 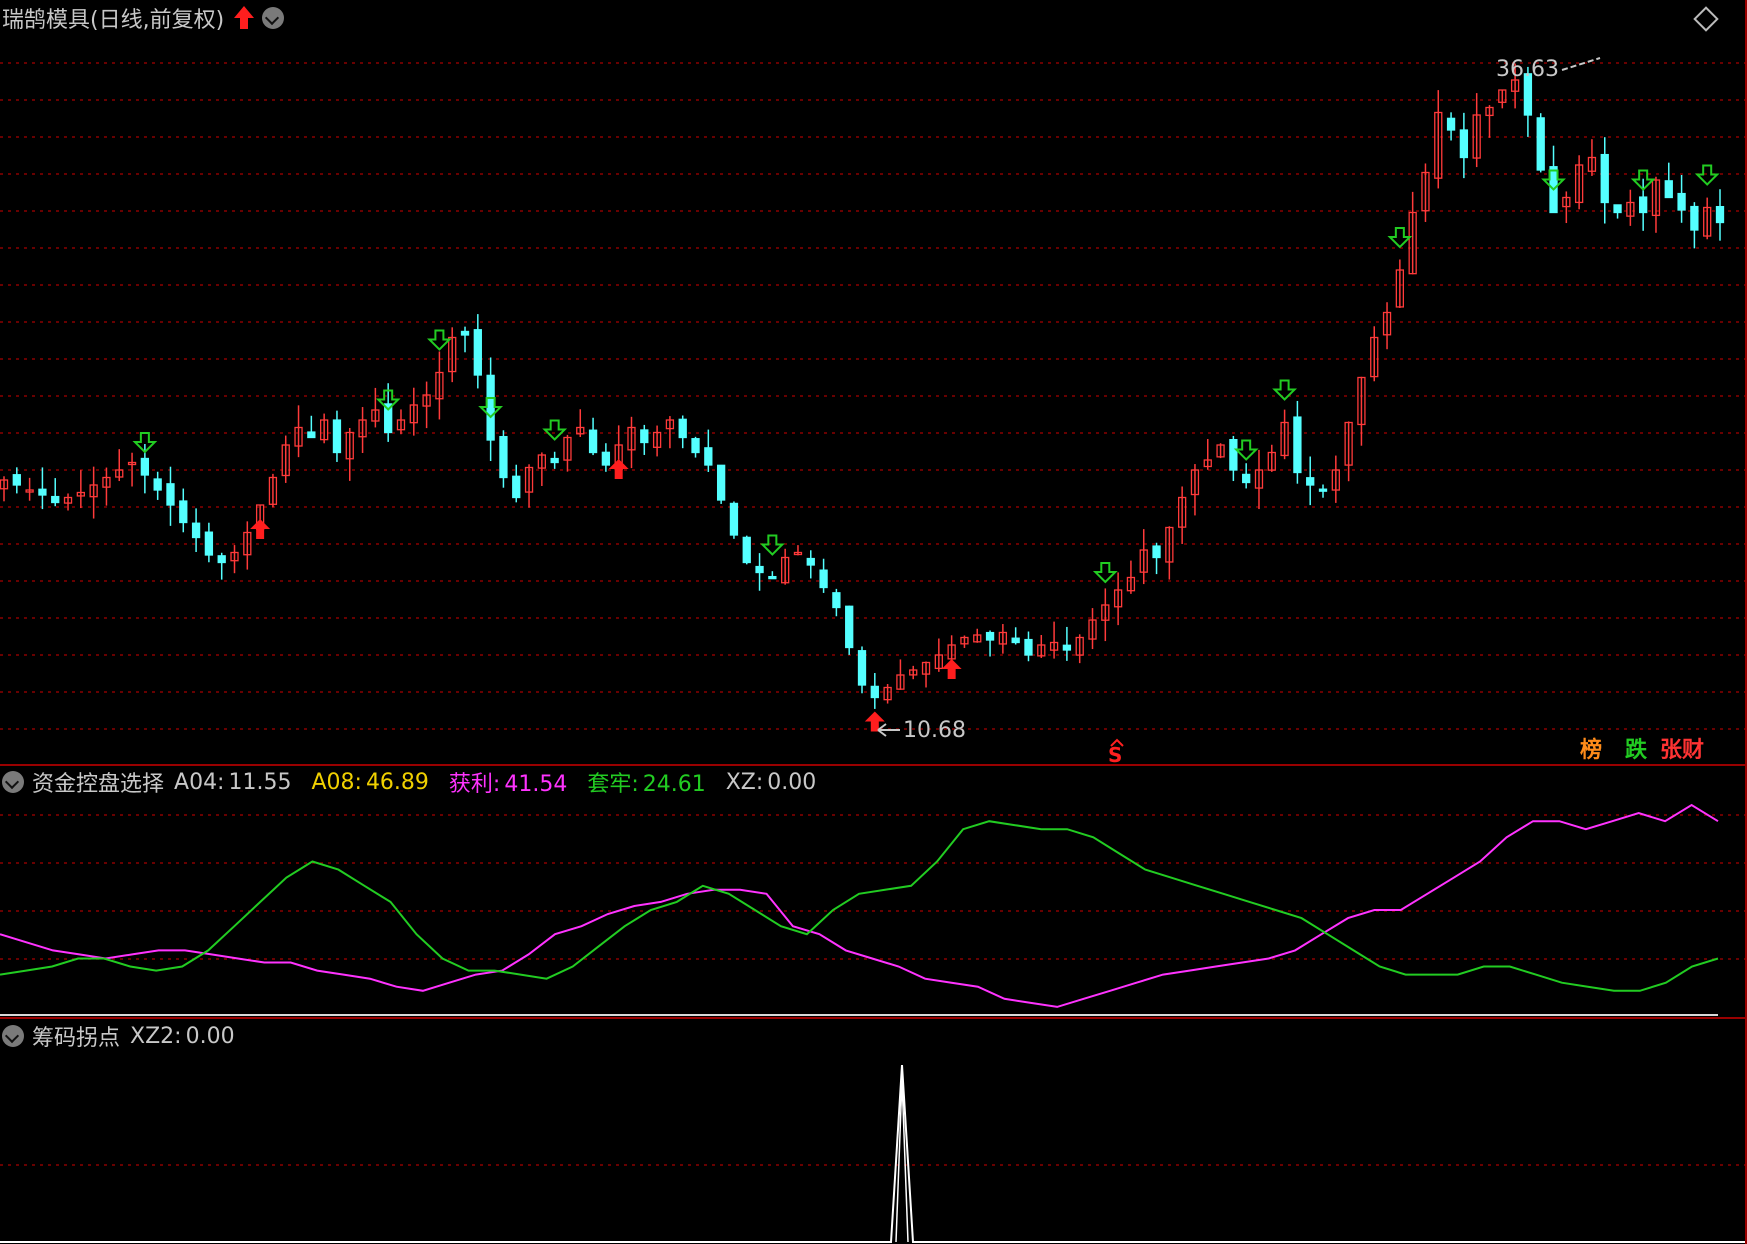 What do you see at coordinates (872, 887) in the screenshot?
I see `indicator1-grid` at bounding box center [872, 887].